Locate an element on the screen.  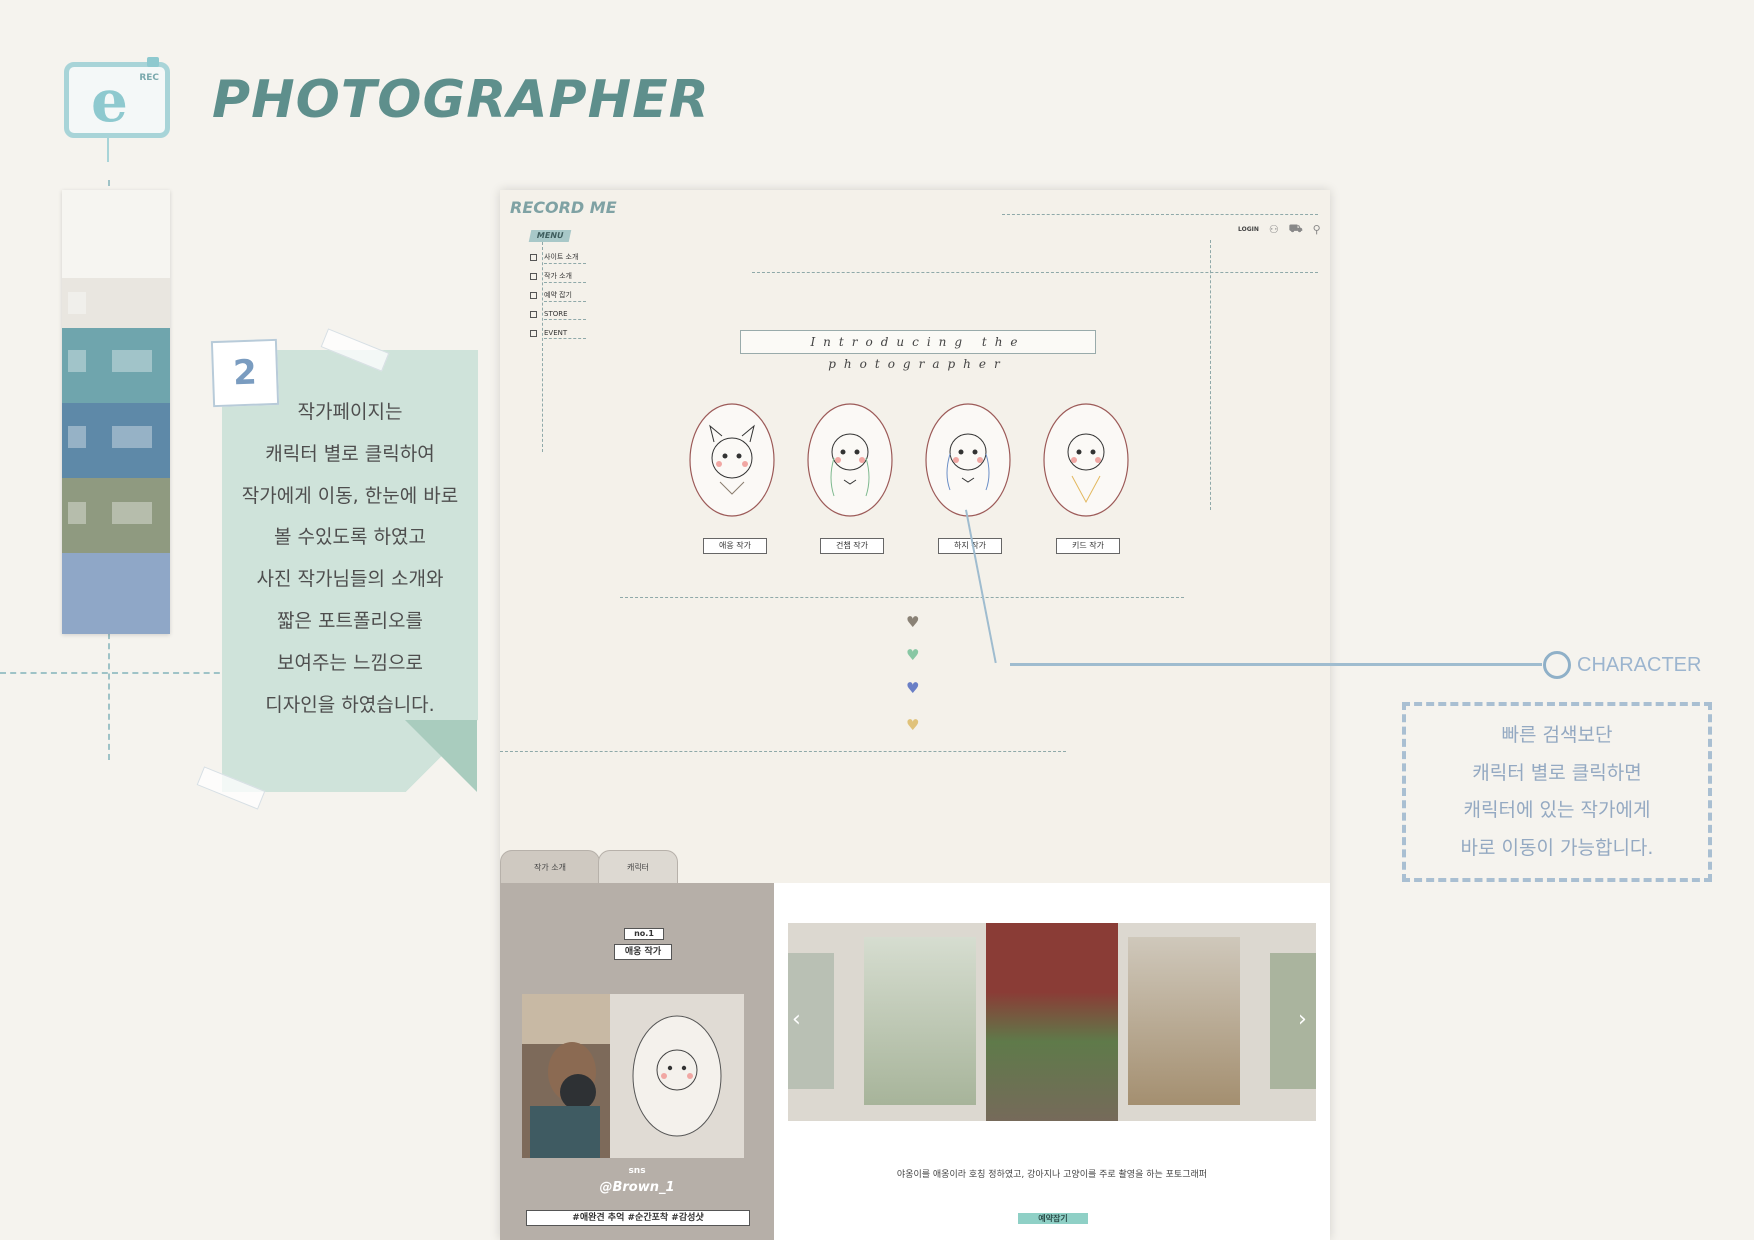
thumb-section-footer is located at coordinates (116, 593).